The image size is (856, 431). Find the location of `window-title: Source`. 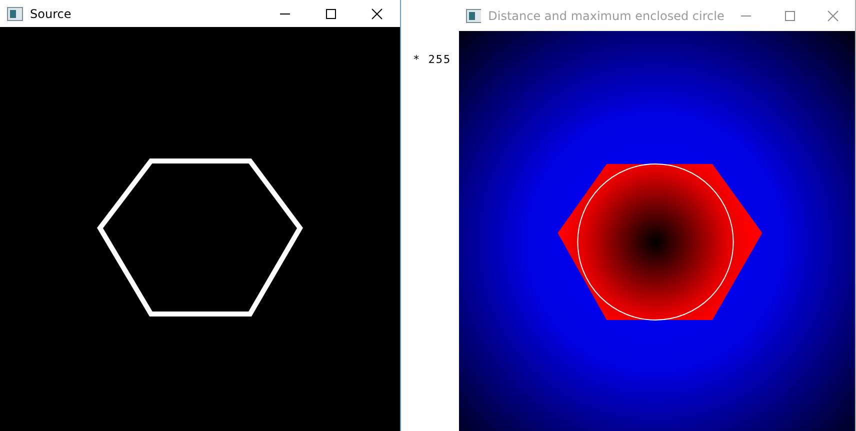

window-title: Source is located at coordinates (51, 13).